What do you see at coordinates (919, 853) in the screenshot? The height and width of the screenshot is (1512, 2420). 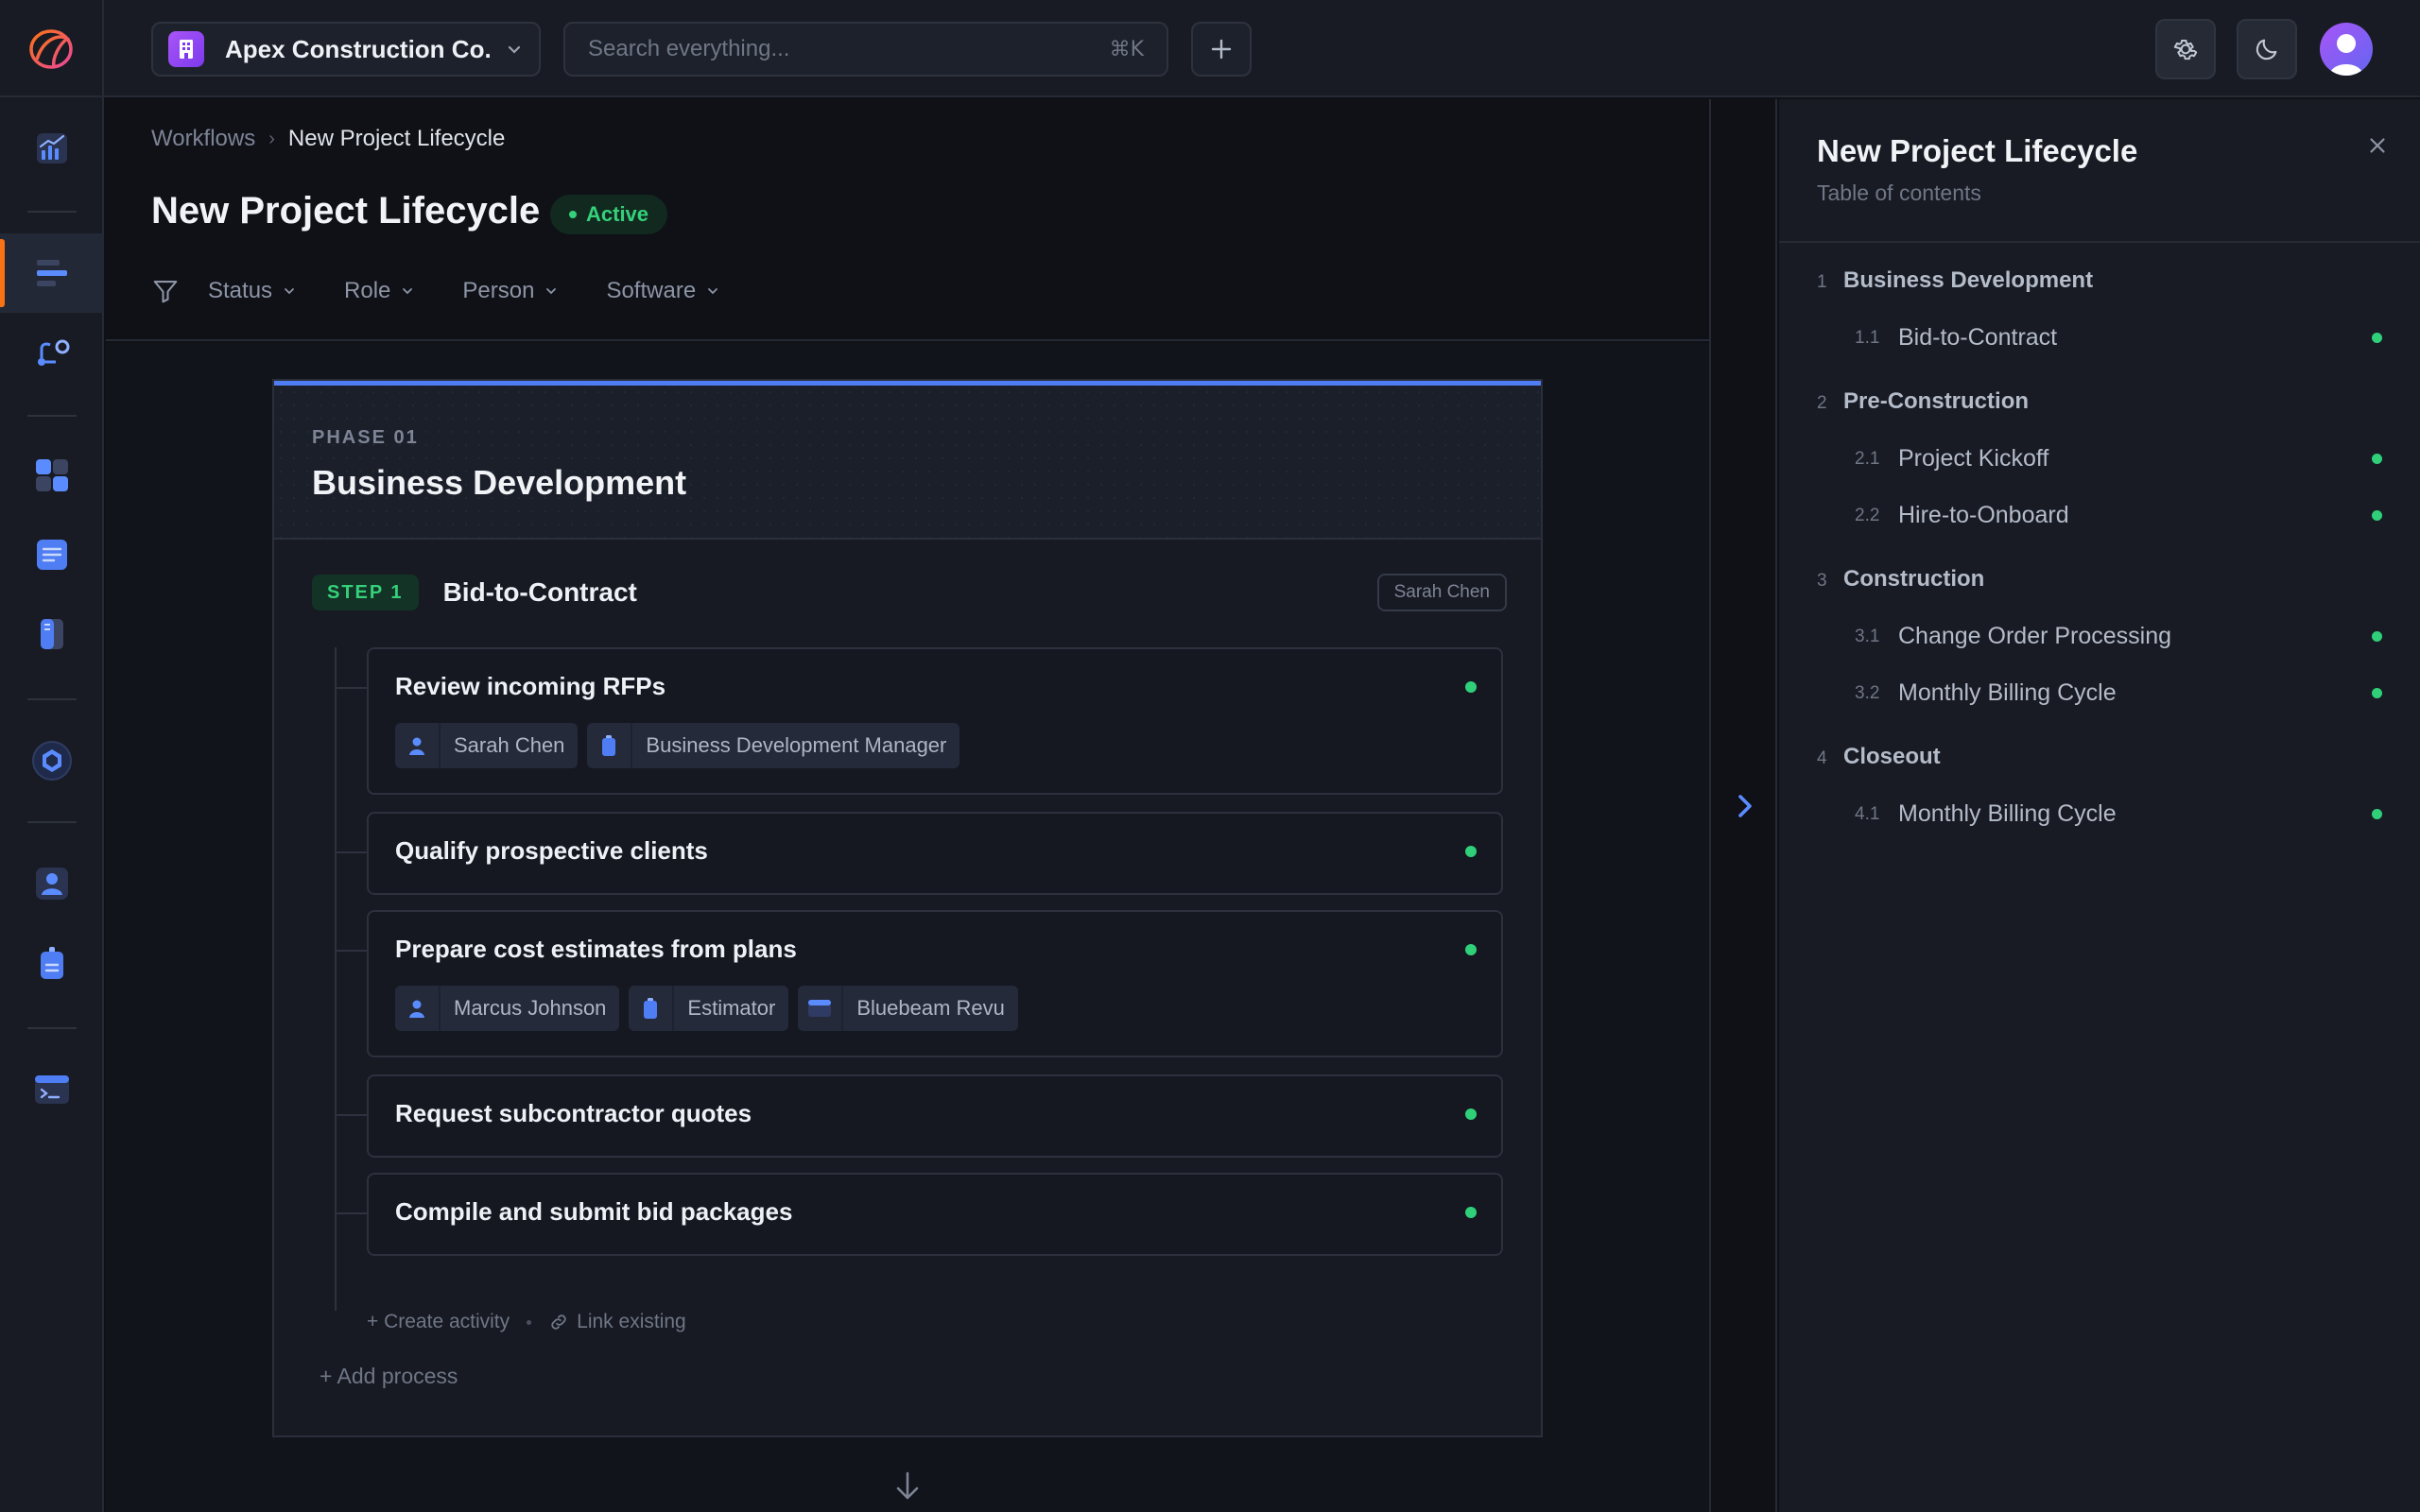 I see `activity-card: Qualify prospective clients` at bounding box center [919, 853].